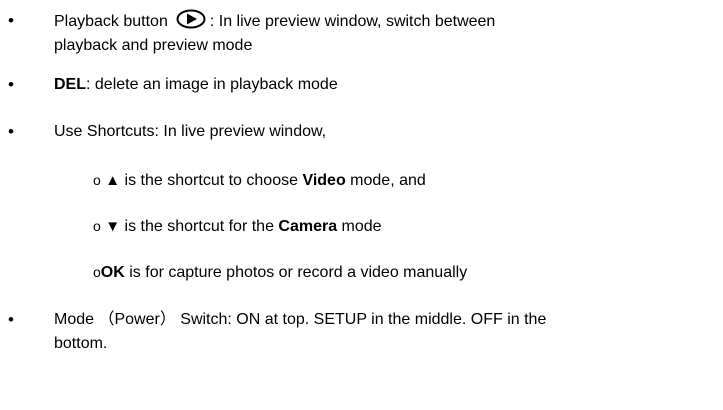 This screenshot has width=723, height=410. Describe the element at coordinates (81, 343) in the screenshot. I see `mode-switch-line2: bottom.` at that location.